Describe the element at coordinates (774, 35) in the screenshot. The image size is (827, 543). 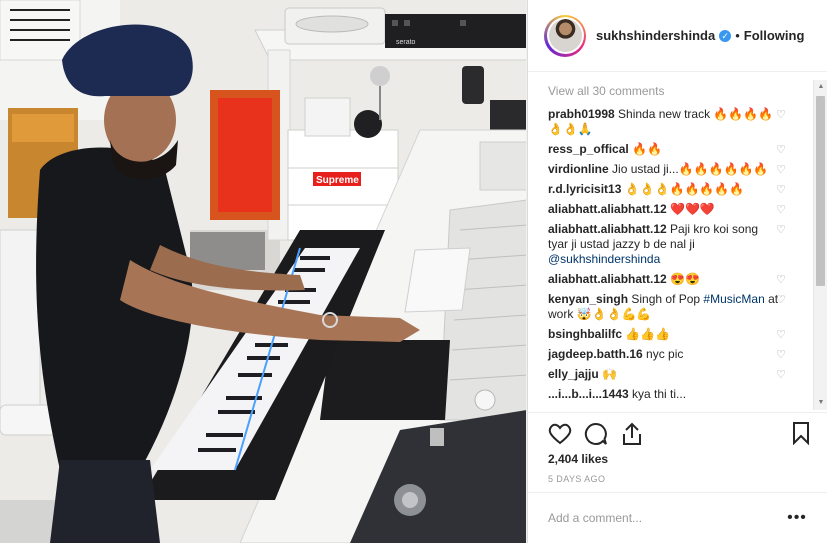
I see `following-button: Following` at that location.